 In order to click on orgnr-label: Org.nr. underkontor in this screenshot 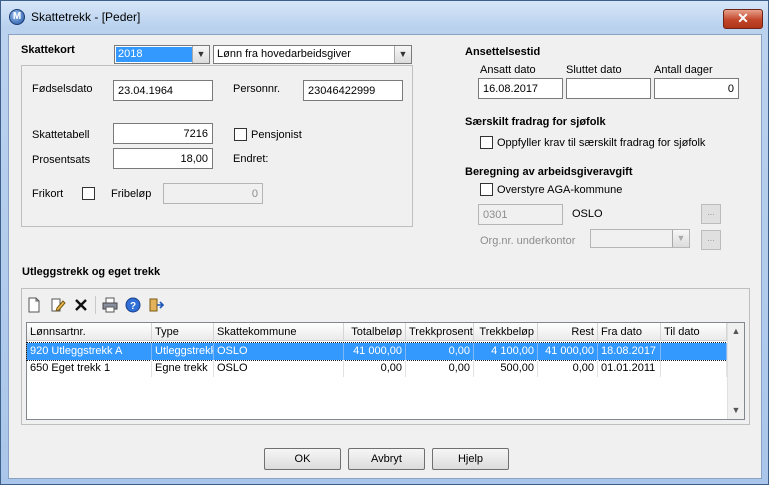, I will do `click(528, 241)`.